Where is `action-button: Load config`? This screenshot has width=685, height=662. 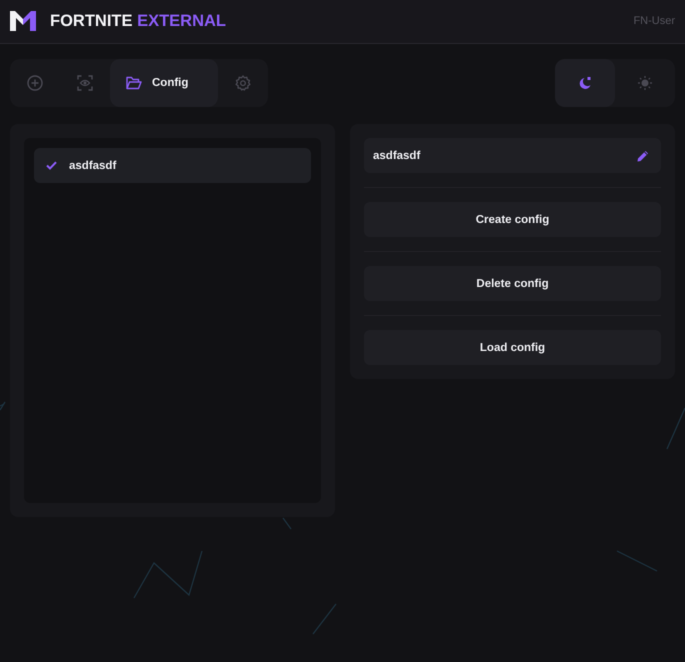 action-button: Load config is located at coordinates (512, 347).